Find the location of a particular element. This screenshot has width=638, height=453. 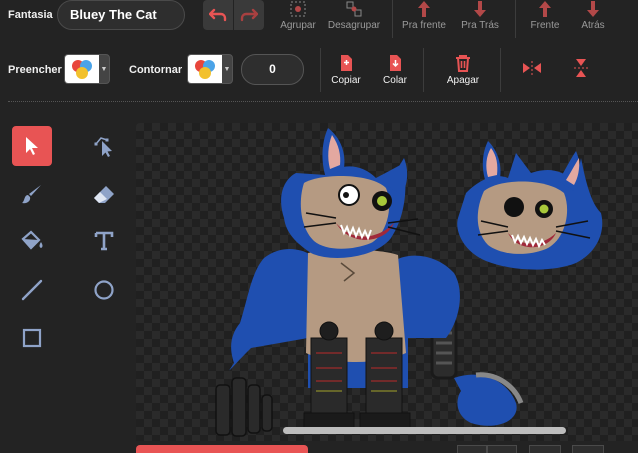

backward-button: Pra Trás is located at coordinates (480, 15).